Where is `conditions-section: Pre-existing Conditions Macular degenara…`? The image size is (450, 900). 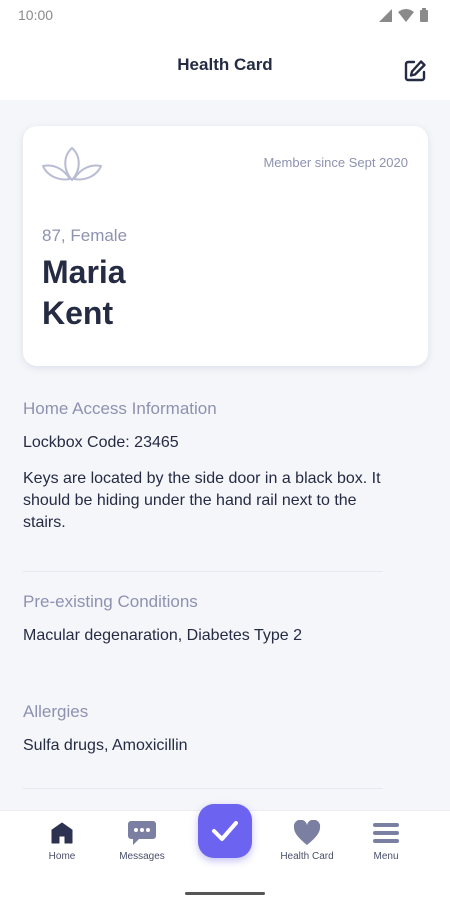 conditions-section: Pre-existing Conditions Macular degenara… is located at coordinates (203, 619).